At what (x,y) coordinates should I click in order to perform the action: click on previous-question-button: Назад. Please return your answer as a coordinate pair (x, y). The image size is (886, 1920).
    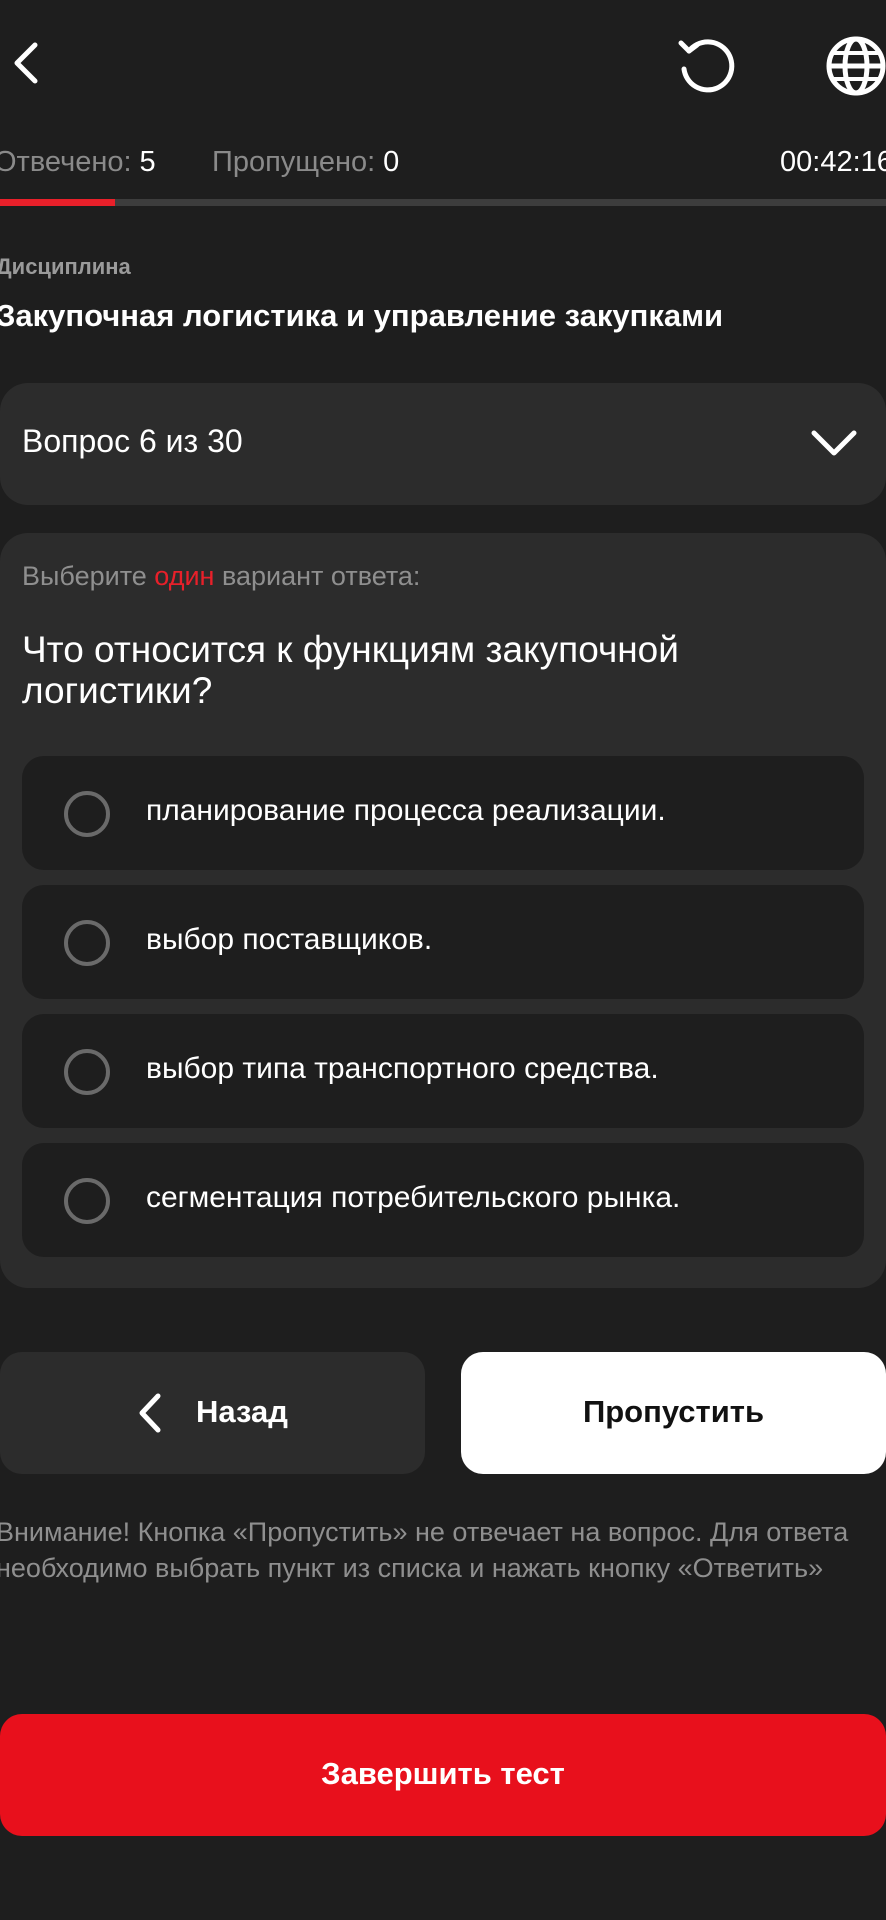
    Looking at the image, I should click on (212, 1413).